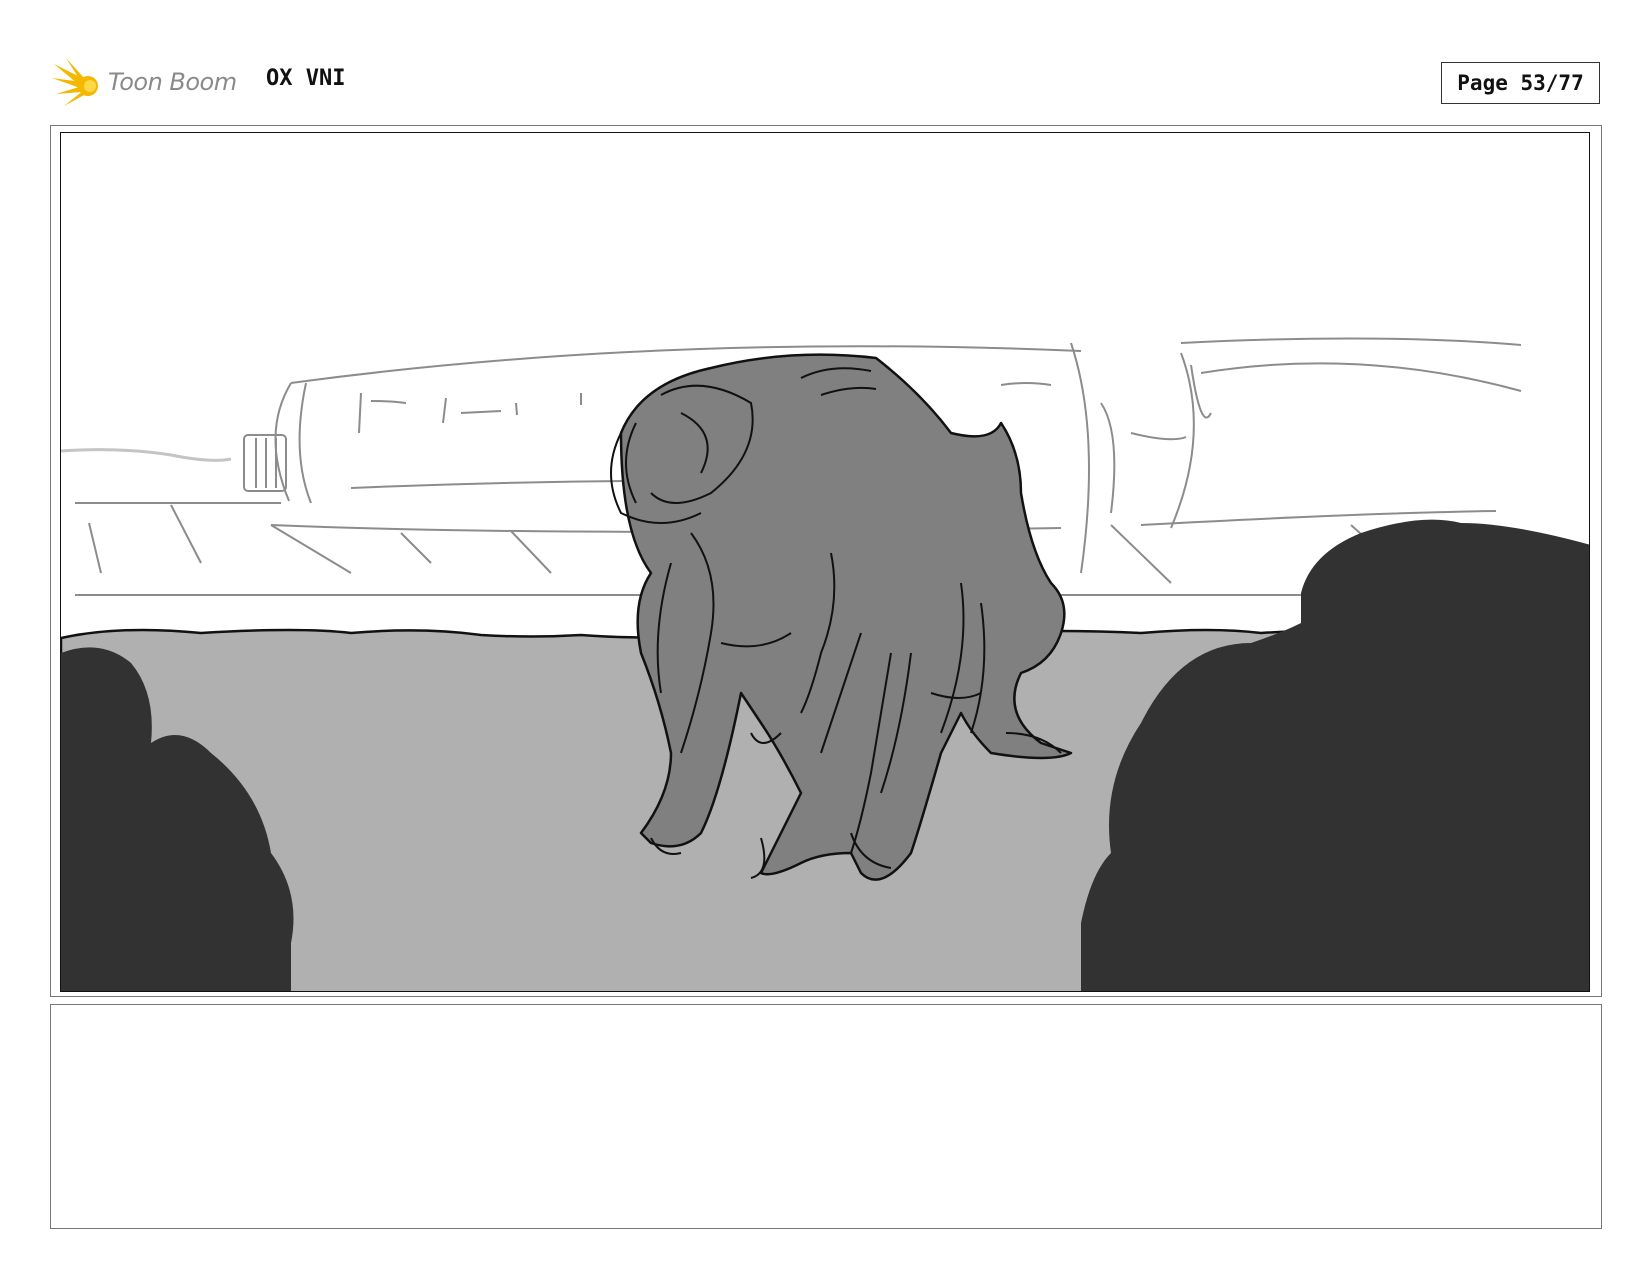 The width and height of the screenshot is (1650, 1275). Describe the element at coordinates (1520, 83) in the screenshot. I see `page-number: Page 53/77` at that location.